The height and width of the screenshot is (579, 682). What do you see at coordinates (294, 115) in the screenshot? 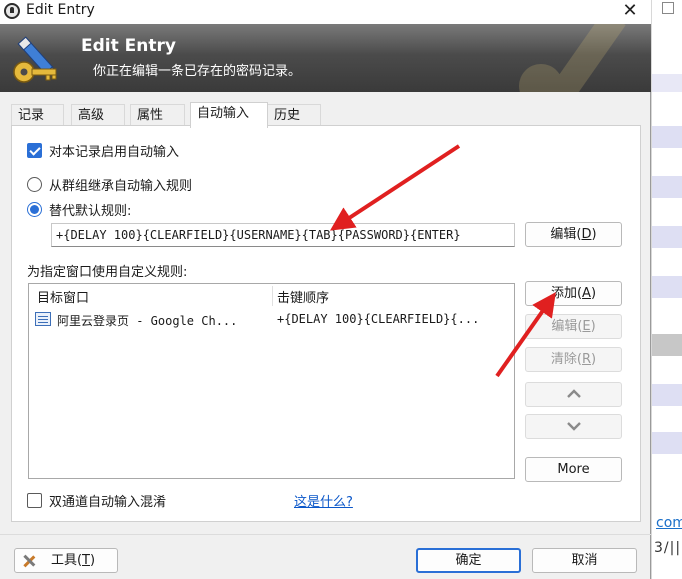
I see `tab-history: 历史` at bounding box center [294, 115].